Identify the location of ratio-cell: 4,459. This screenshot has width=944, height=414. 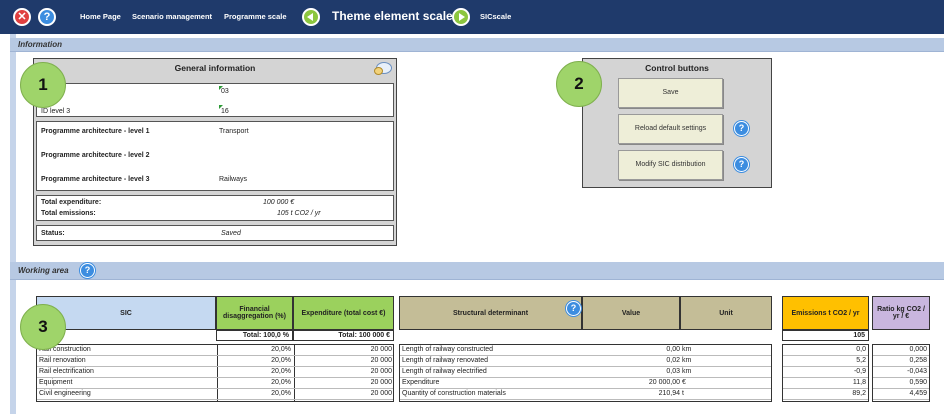
(918, 393).